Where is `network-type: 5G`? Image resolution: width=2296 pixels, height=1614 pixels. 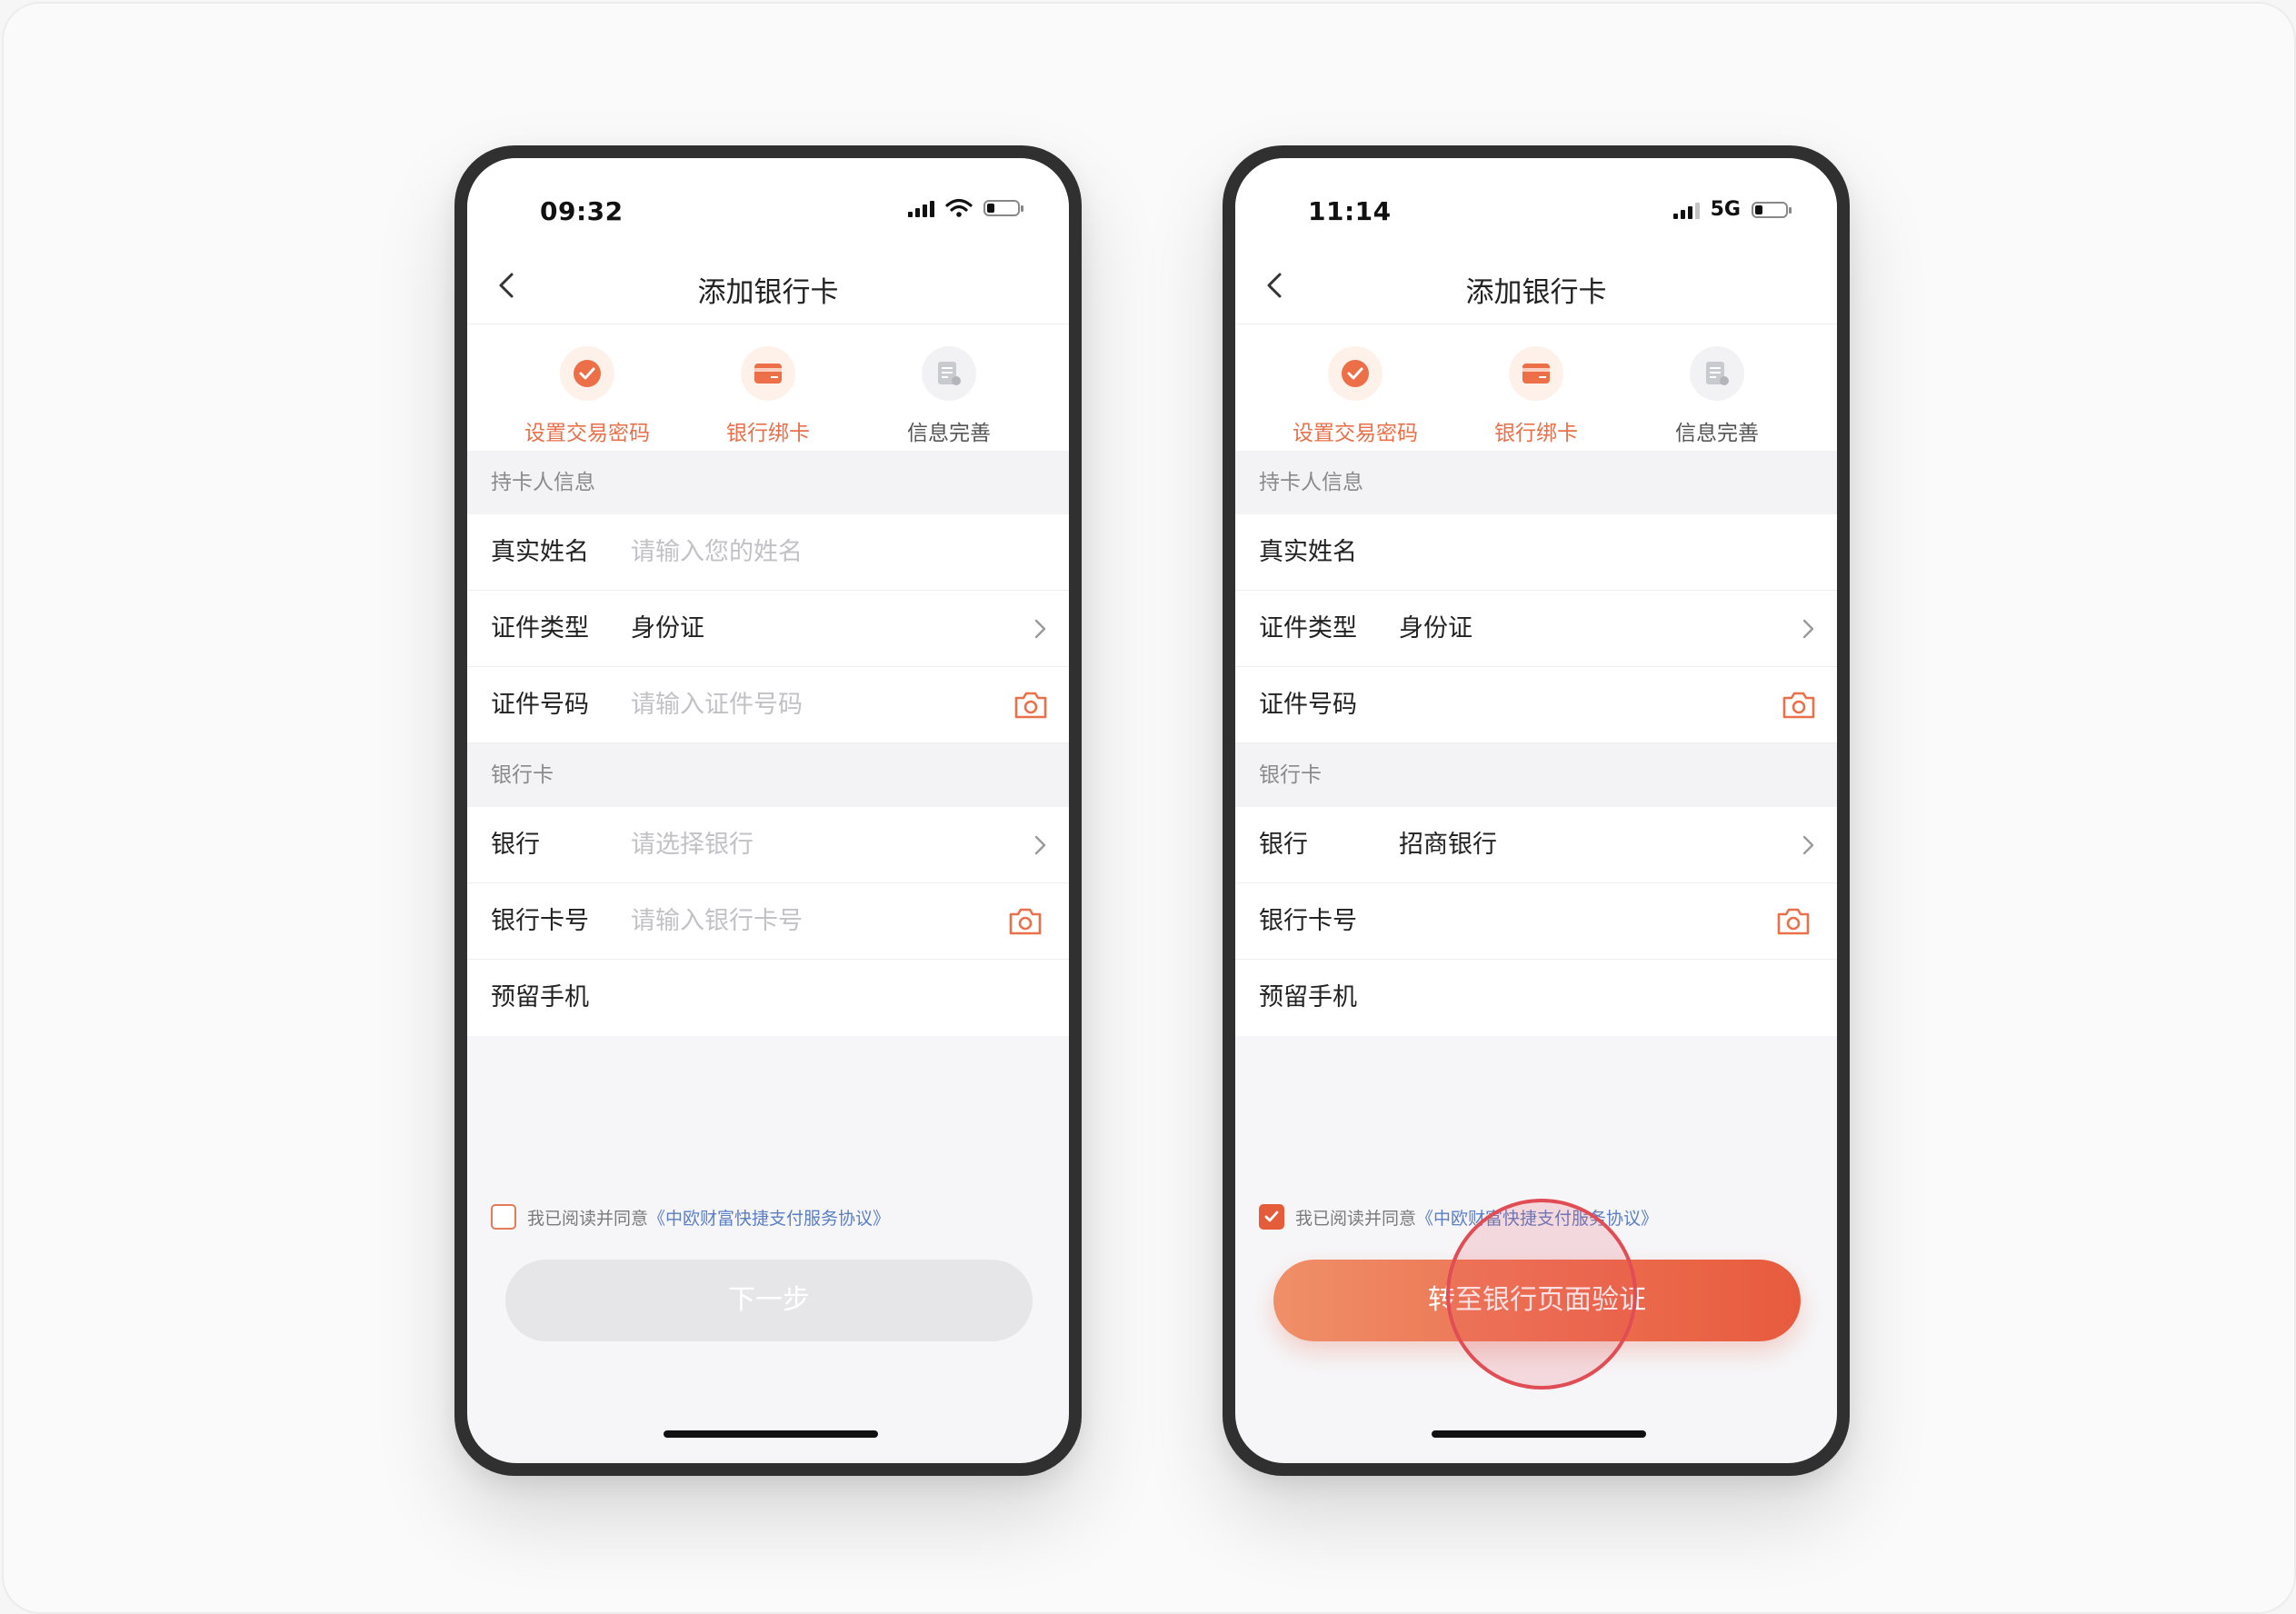 network-type: 5G is located at coordinates (1725, 209).